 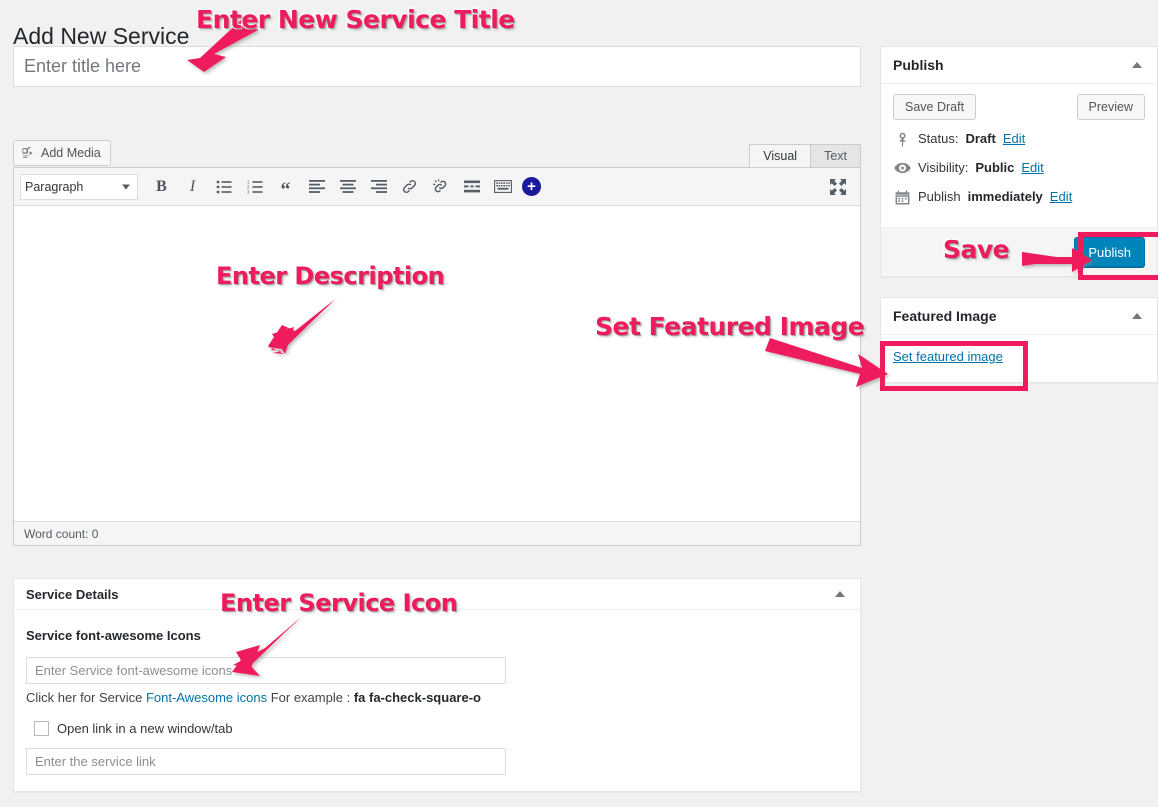 I want to click on calendar-icon, so click(x=902, y=197).